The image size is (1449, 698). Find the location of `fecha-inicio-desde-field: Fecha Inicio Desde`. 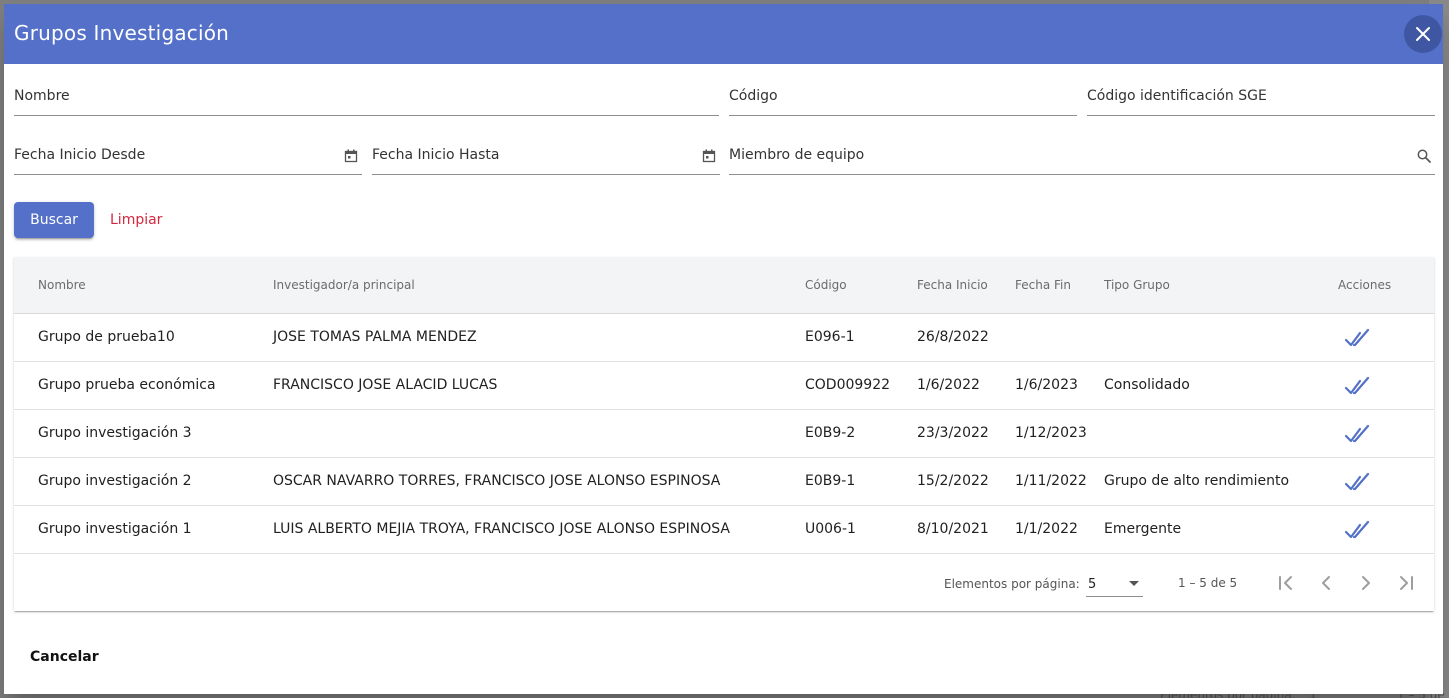

fecha-inicio-desde-field: Fecha Inicio Desde is located at coordinates (188, 155).